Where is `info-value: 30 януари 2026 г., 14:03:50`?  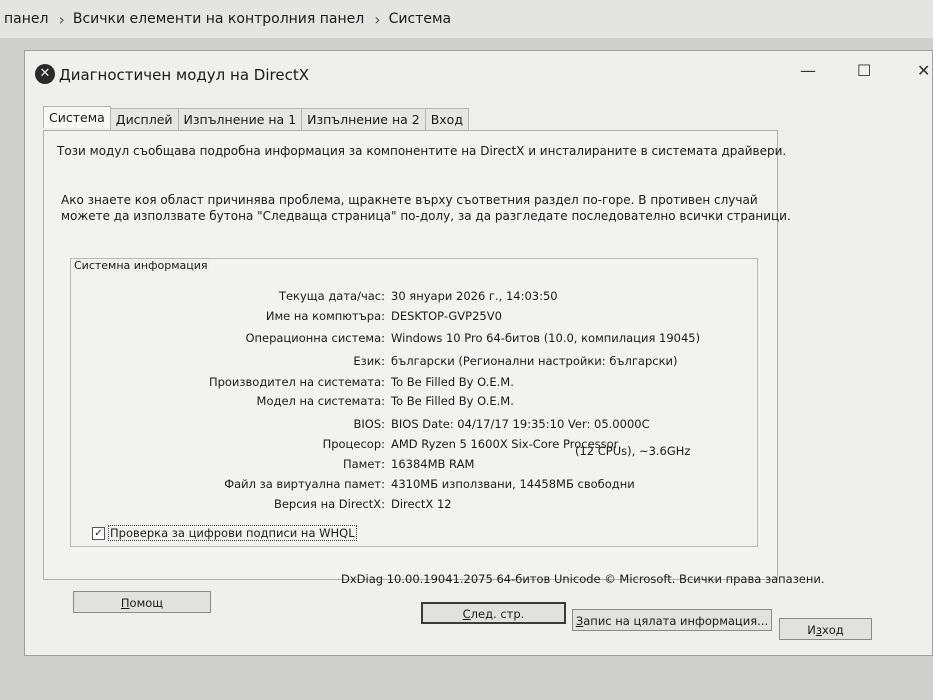 info-value: 30 януари 2026 г., 14:03:50 is located at coordinates (474, 296).